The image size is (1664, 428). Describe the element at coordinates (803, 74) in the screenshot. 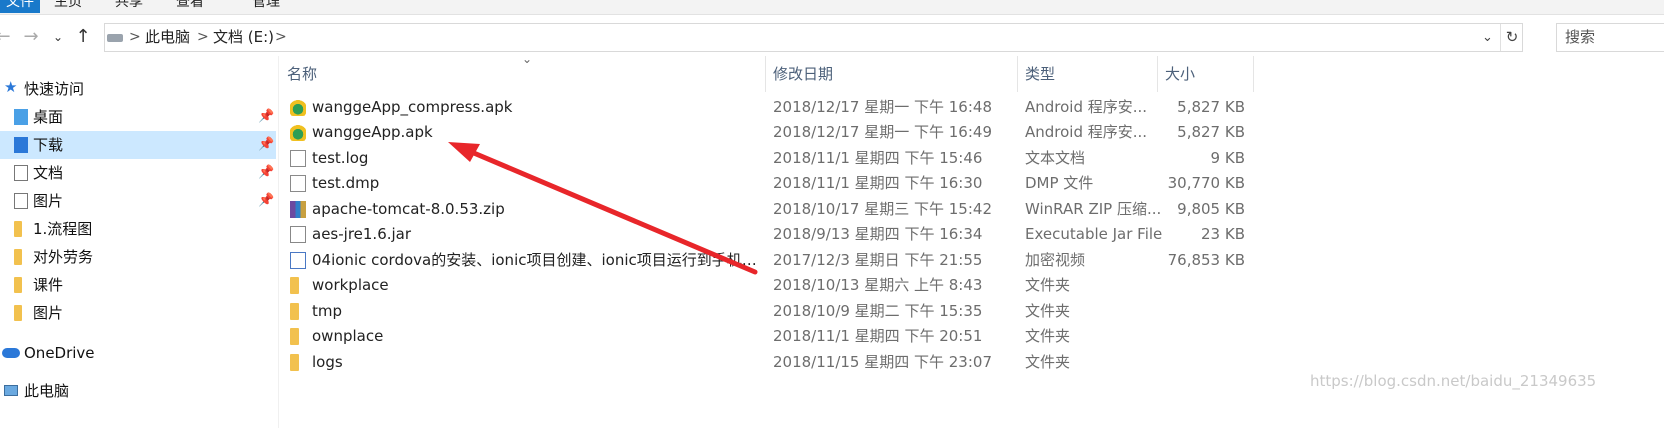

I see `column-header-date: 修改日期` at that location.